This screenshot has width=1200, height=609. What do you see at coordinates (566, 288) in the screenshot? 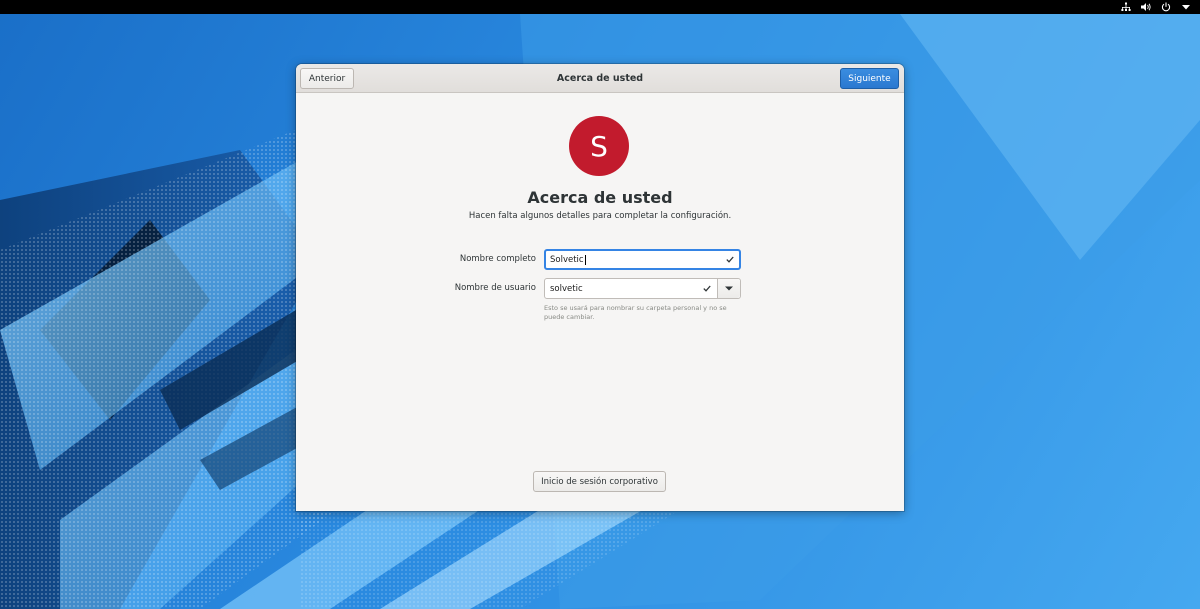
I see `username-value: solvetic` at bounding box center [566, 288].